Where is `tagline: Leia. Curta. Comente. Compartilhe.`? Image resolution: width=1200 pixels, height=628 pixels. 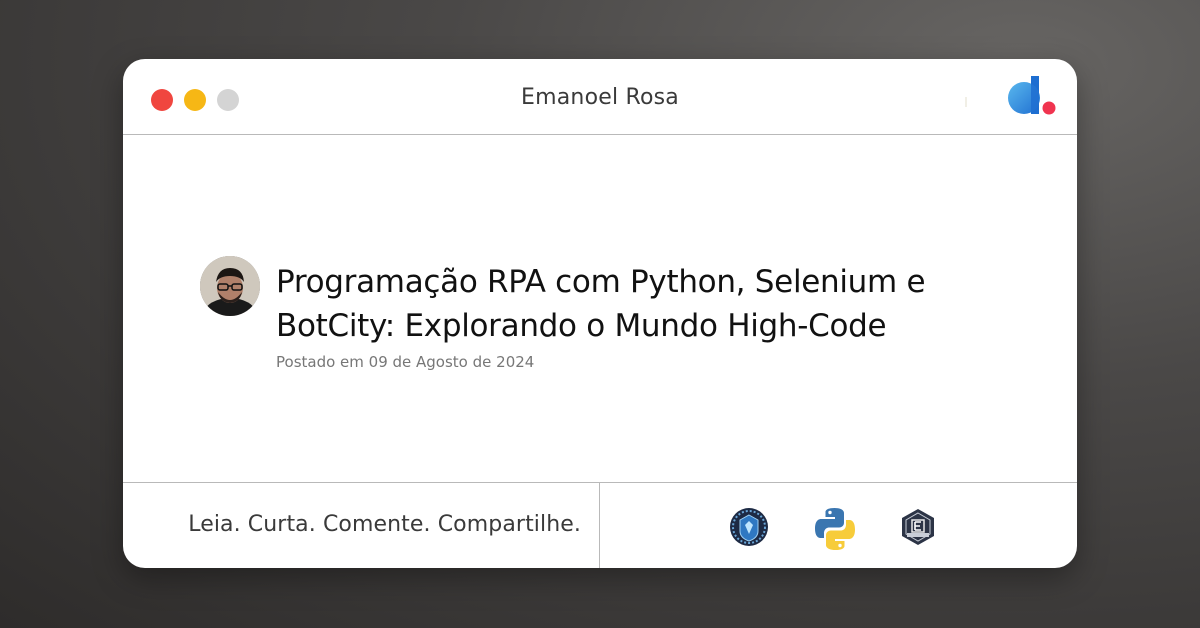 tagline: Leia. Curta. Comente. Compartilhe. is located at coordinates (384, 524).